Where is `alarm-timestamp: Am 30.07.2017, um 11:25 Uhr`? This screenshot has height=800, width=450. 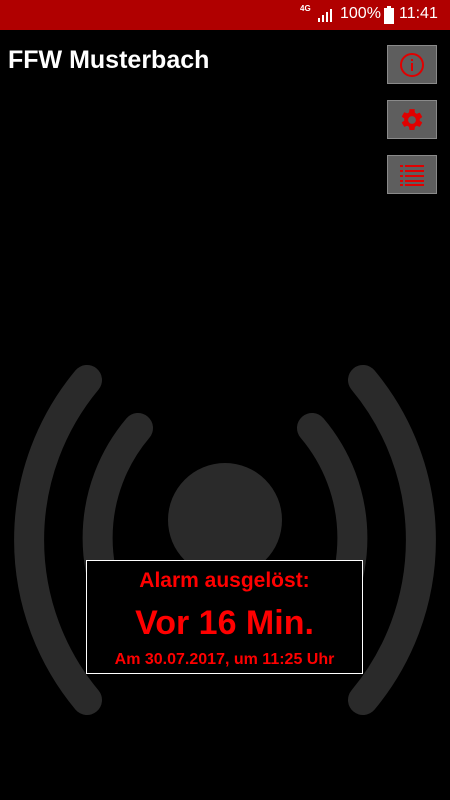 alarm-timestamp: Am 30.07.2017, um 11:25 Uhr is located at coordinates (224, 659).